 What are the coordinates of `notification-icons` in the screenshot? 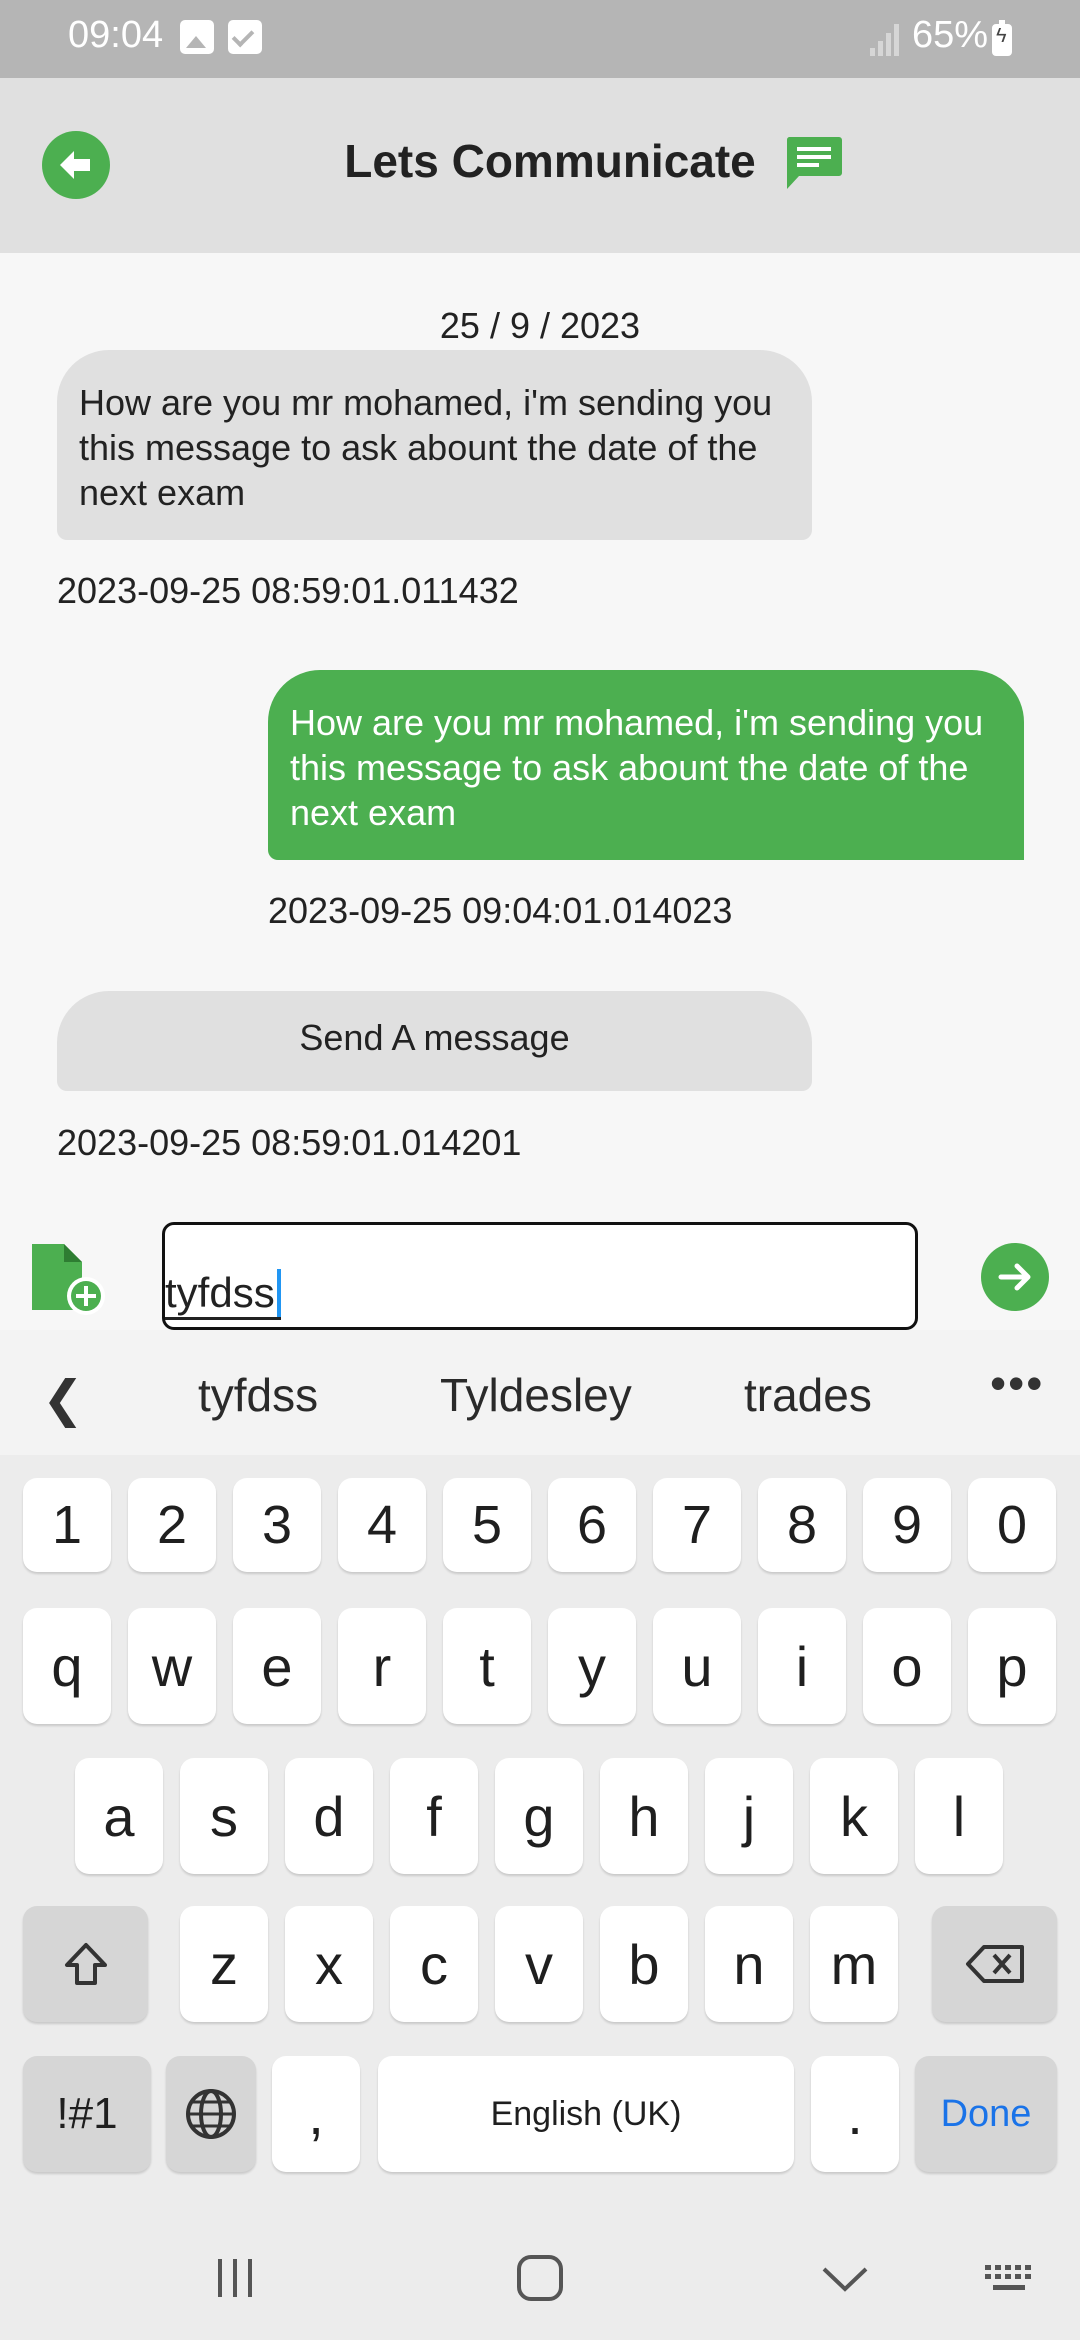 It's located at (221, 37).